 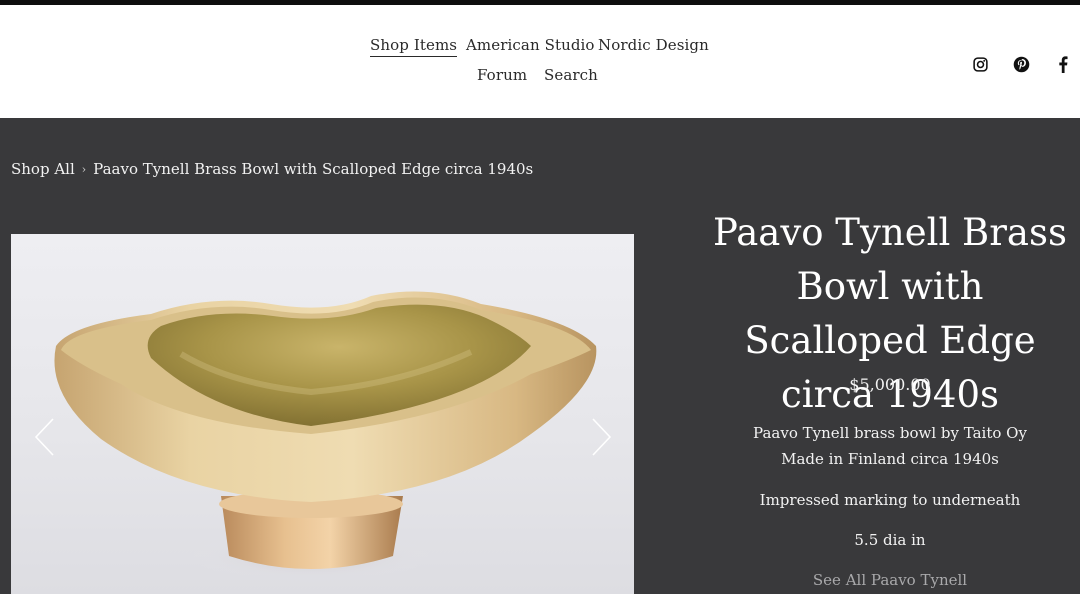 What do you see at coordinates (1065, 65) in the screenshot?
I see `facebook-icon` at bounding box center [1065, 65].